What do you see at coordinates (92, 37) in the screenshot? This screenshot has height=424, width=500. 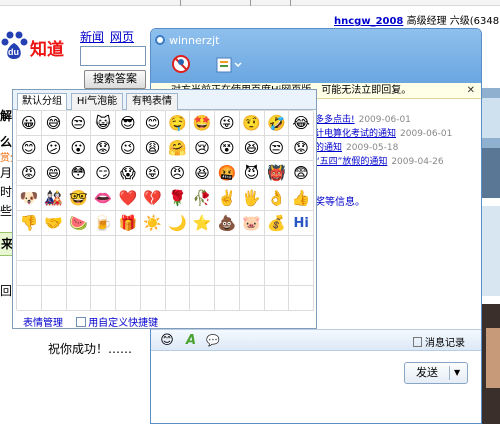 I see `nav-news: 新闻` at bounding box center [92, 37].